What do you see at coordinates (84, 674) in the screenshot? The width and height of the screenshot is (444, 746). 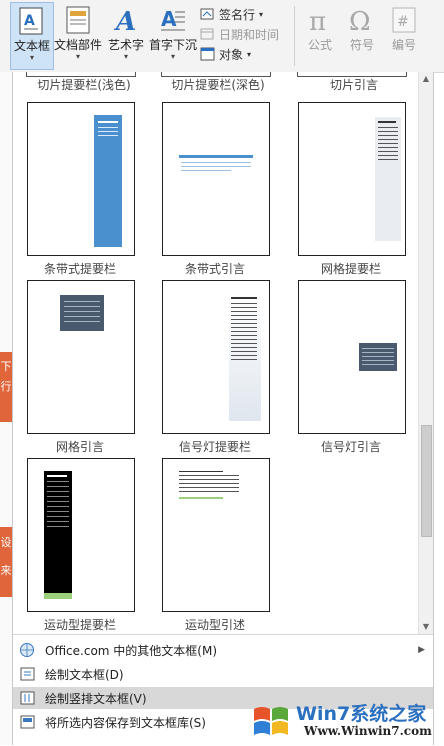 I see `draw-textbox-label: 绘制文本框(D)` at bounding box center [84, 674].